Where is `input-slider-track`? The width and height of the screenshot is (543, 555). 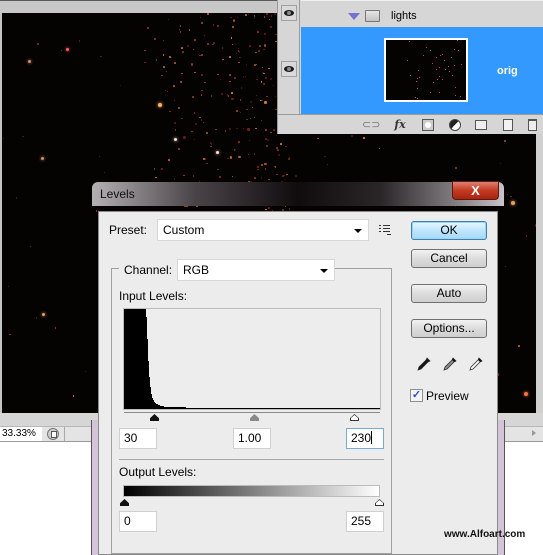 input-slider-track is located at coordinates (252, 412).